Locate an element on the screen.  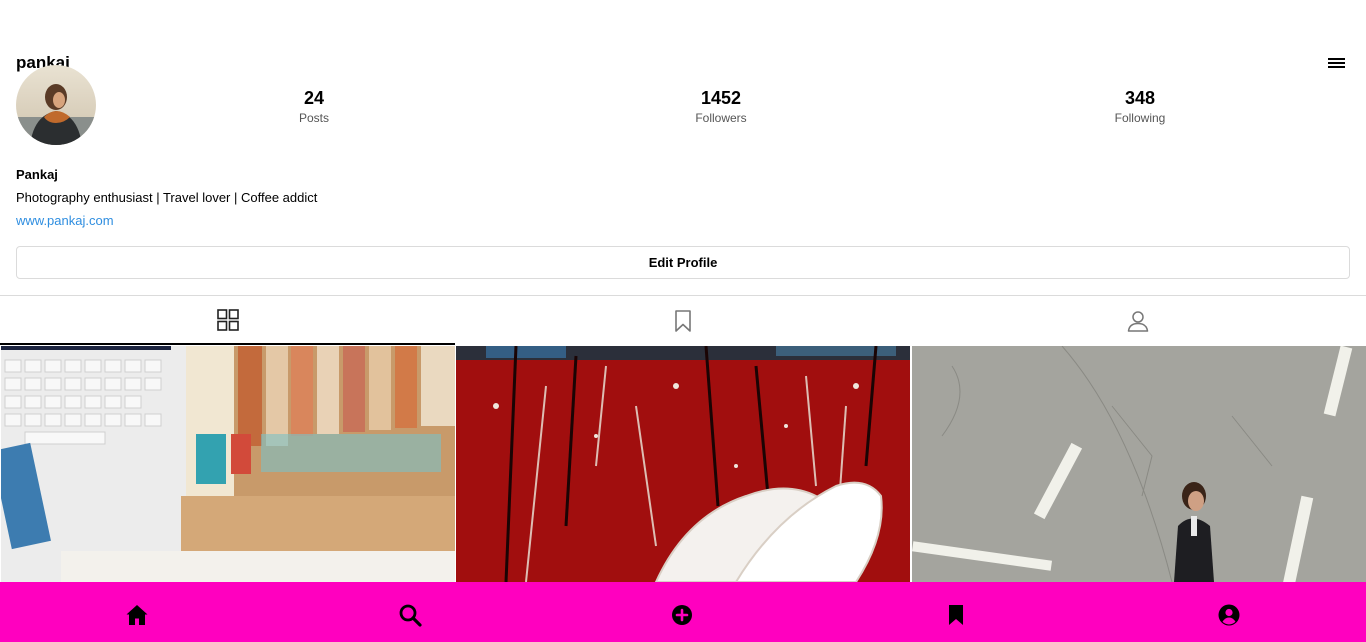
posts-label: Posts is located at coordinates (313, 118).